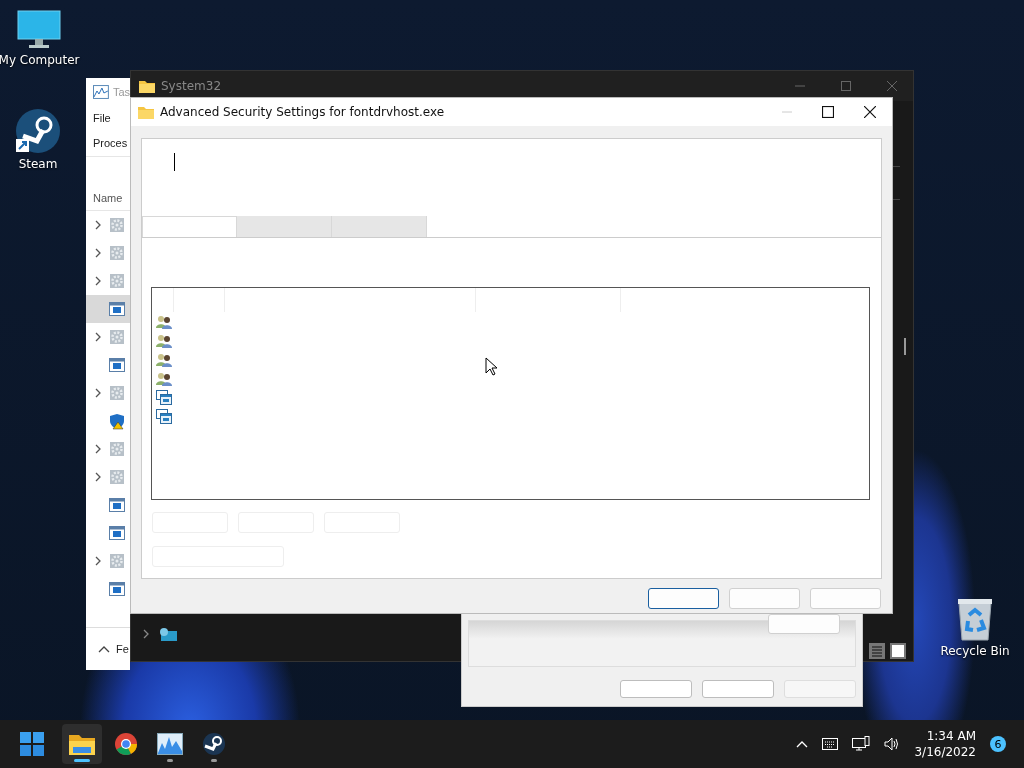  I want to click on scrollbar-thumb, so click(905, 346).